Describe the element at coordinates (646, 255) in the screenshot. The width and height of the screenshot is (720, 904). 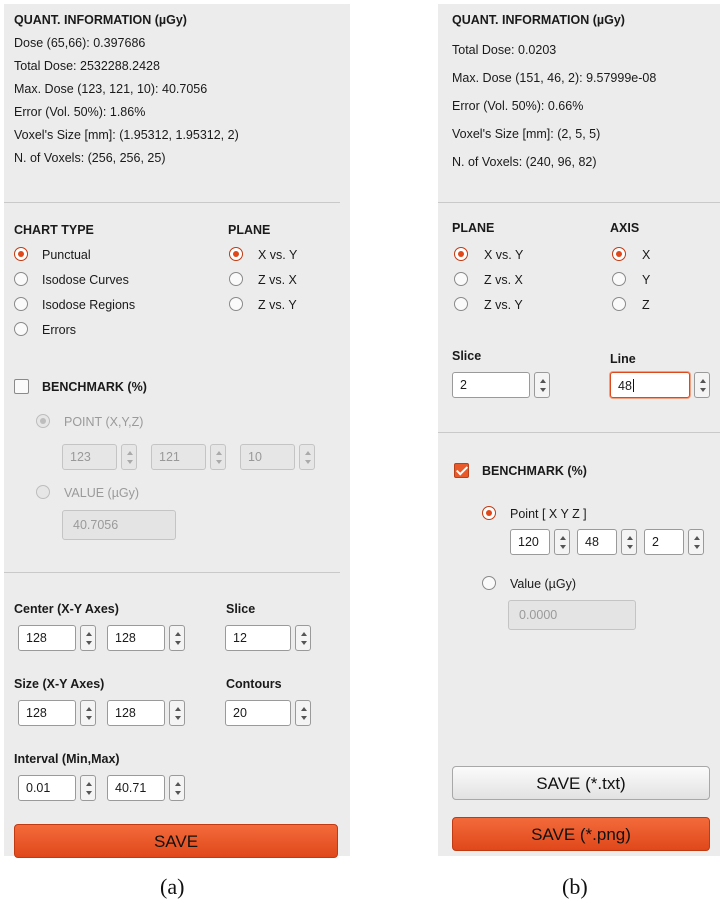
I see `radio-label-axis-x: X` at that location.